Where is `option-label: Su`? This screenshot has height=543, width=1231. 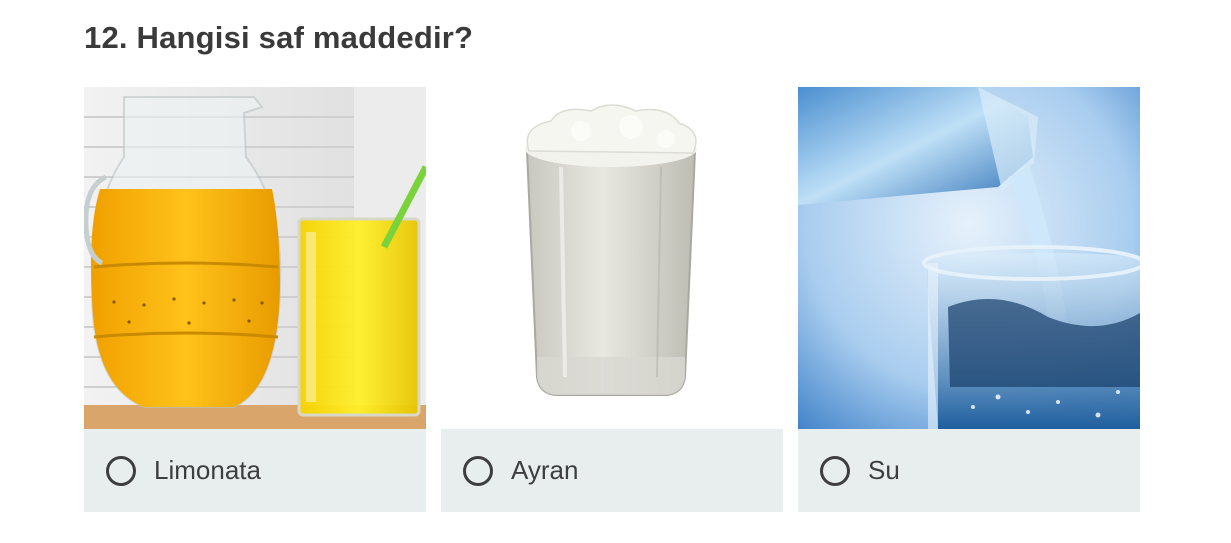
option-label: Su is located at coordinates (884, 470).